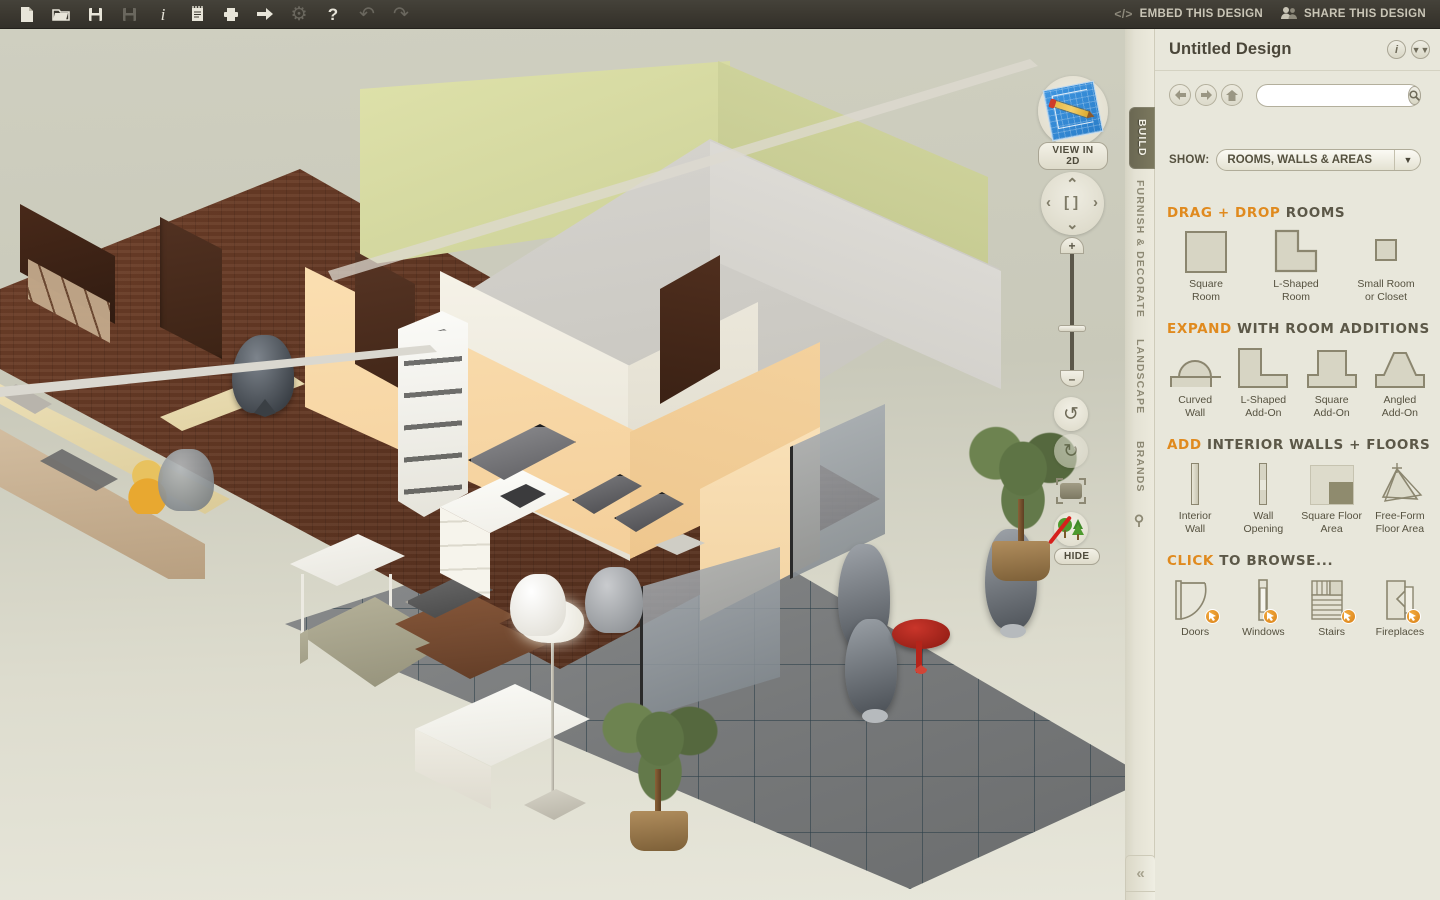  I want to click on show-label: SHOW:, so click(1189, 160).